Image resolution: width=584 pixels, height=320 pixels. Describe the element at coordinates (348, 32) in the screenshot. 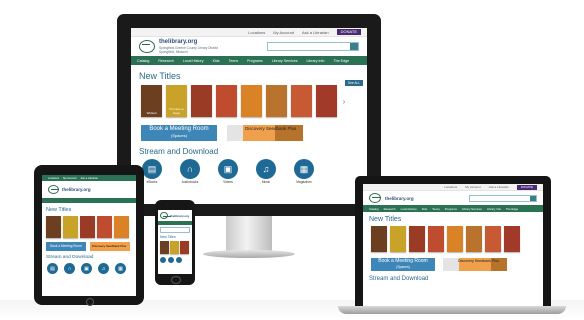

I see `donate-button: DONATE` at that location.